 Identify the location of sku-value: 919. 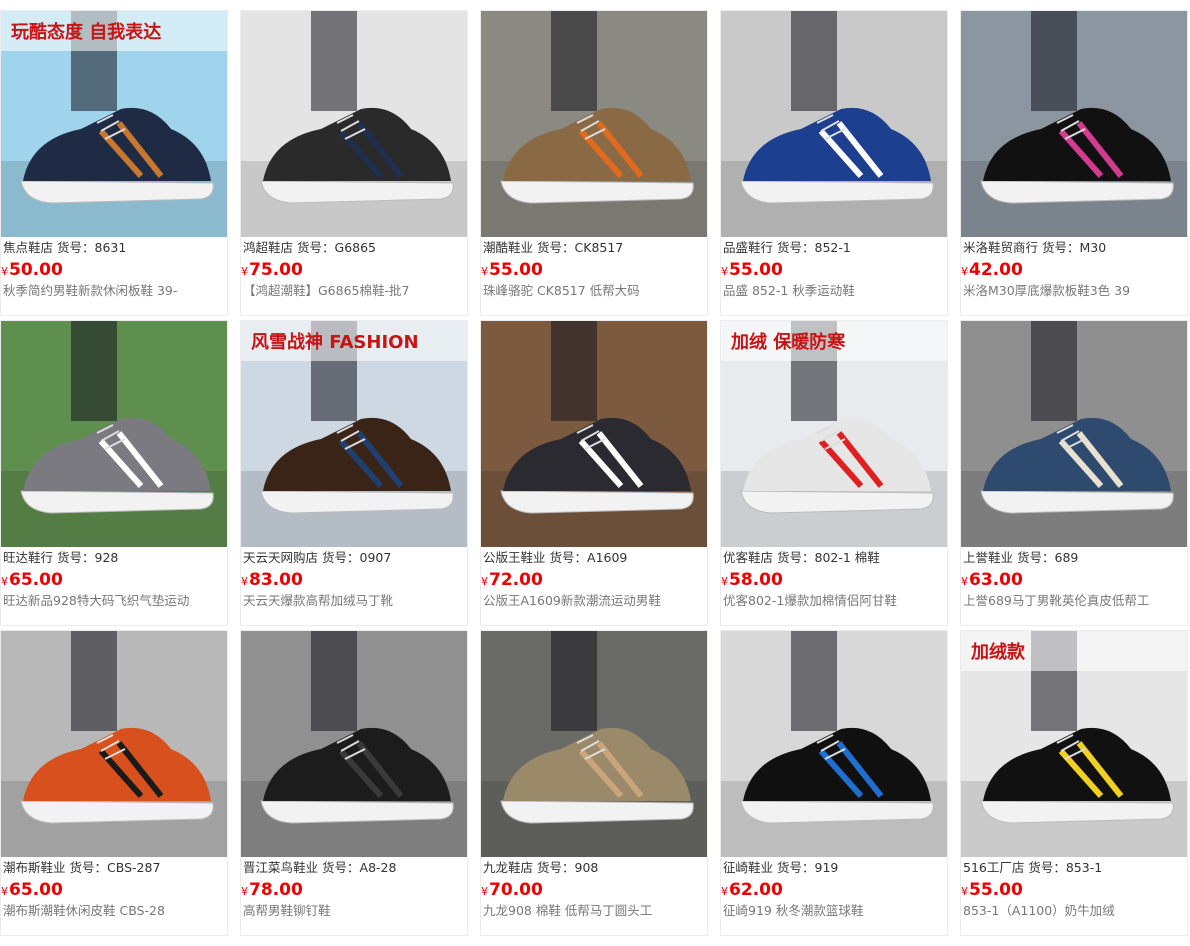
(826, 867).